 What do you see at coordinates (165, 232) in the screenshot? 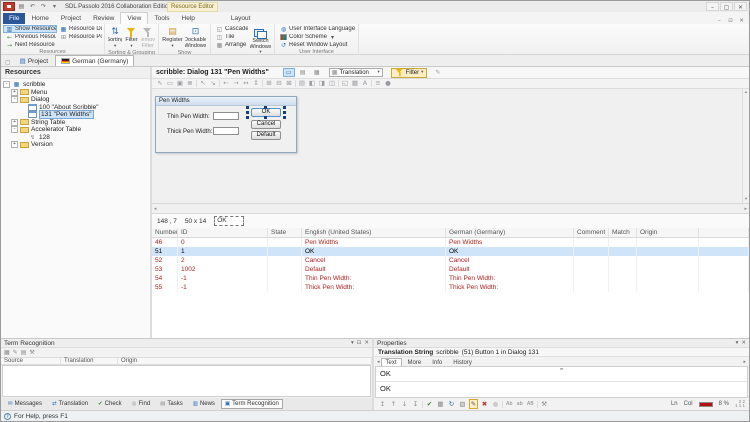
I see `column-header-number: Number` at bounding box center [165, 232].